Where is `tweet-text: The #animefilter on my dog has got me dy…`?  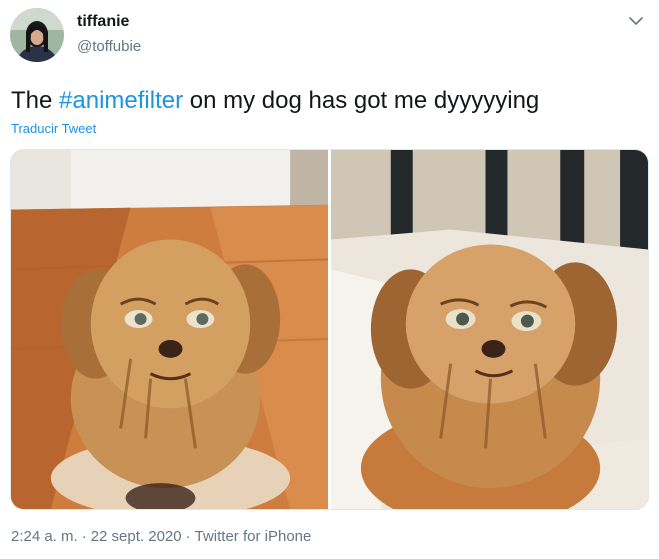 tweet-text: The #animefilter on my dog has got me dy… is located at coordinates (275, 101).